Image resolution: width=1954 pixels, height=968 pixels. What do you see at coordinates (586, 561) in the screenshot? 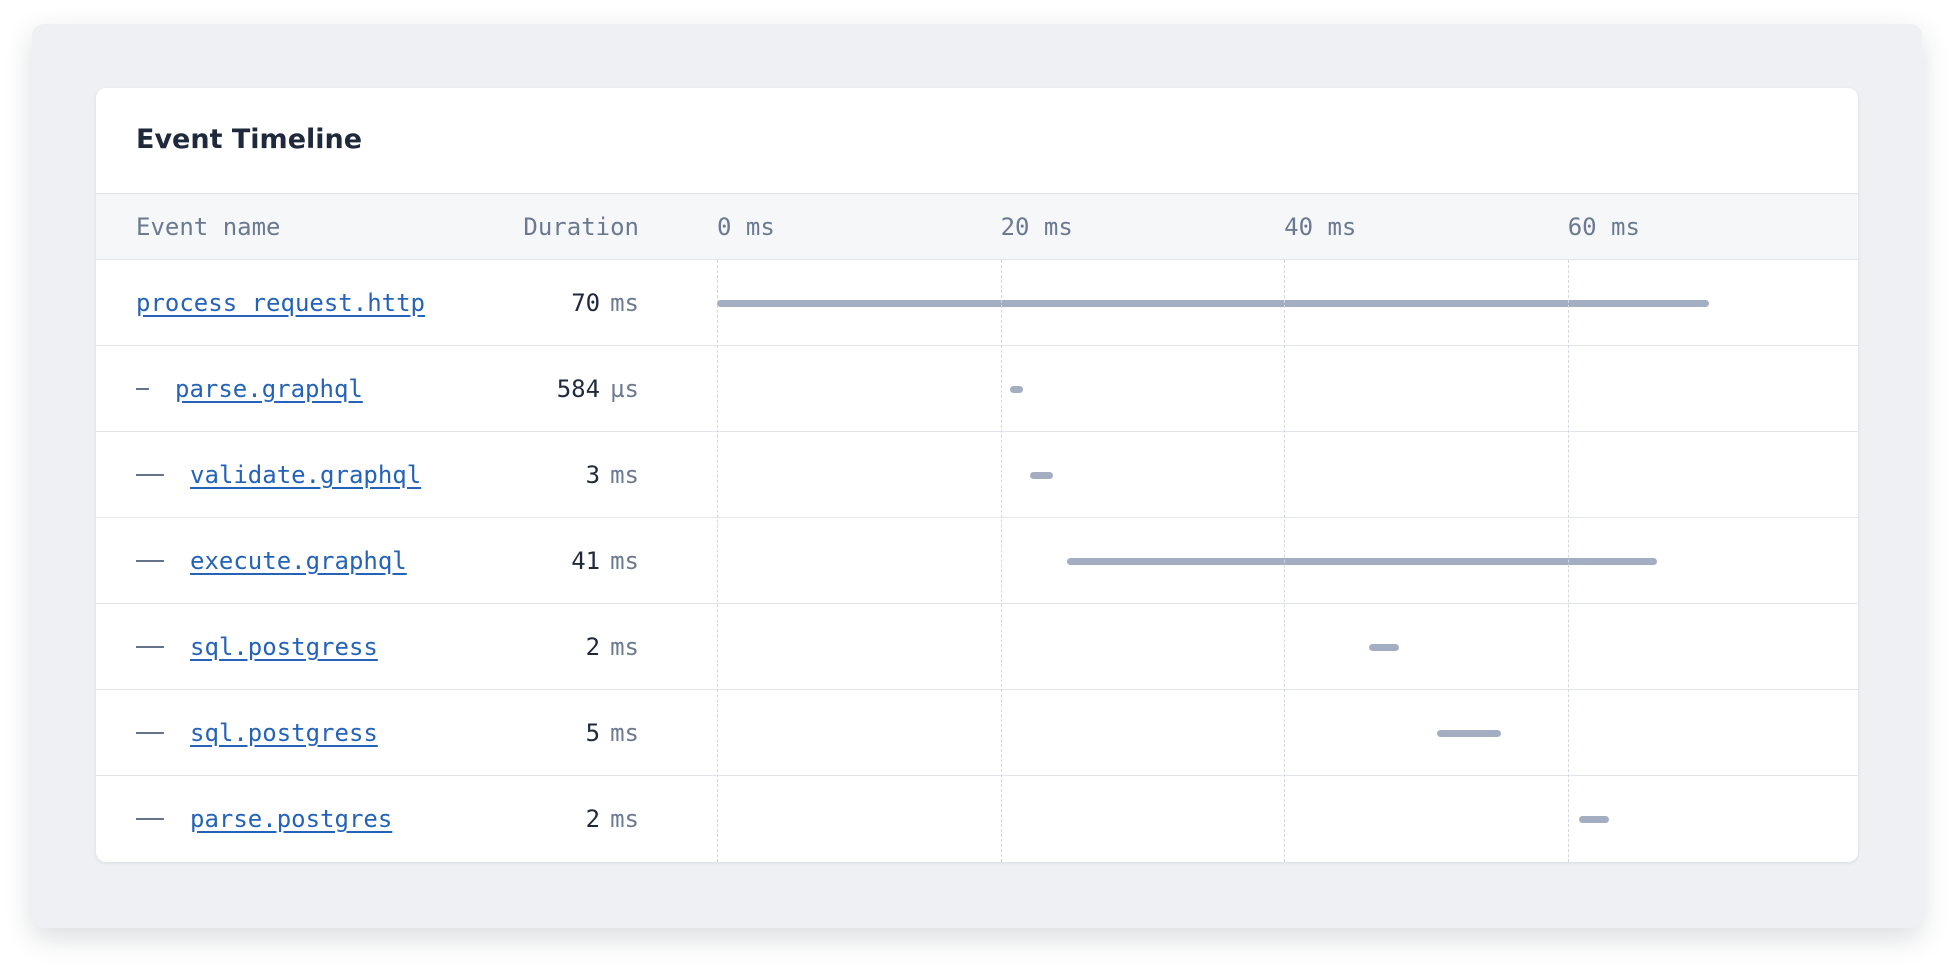
I see `duration-value: 41` at bounding box center [586, 561].